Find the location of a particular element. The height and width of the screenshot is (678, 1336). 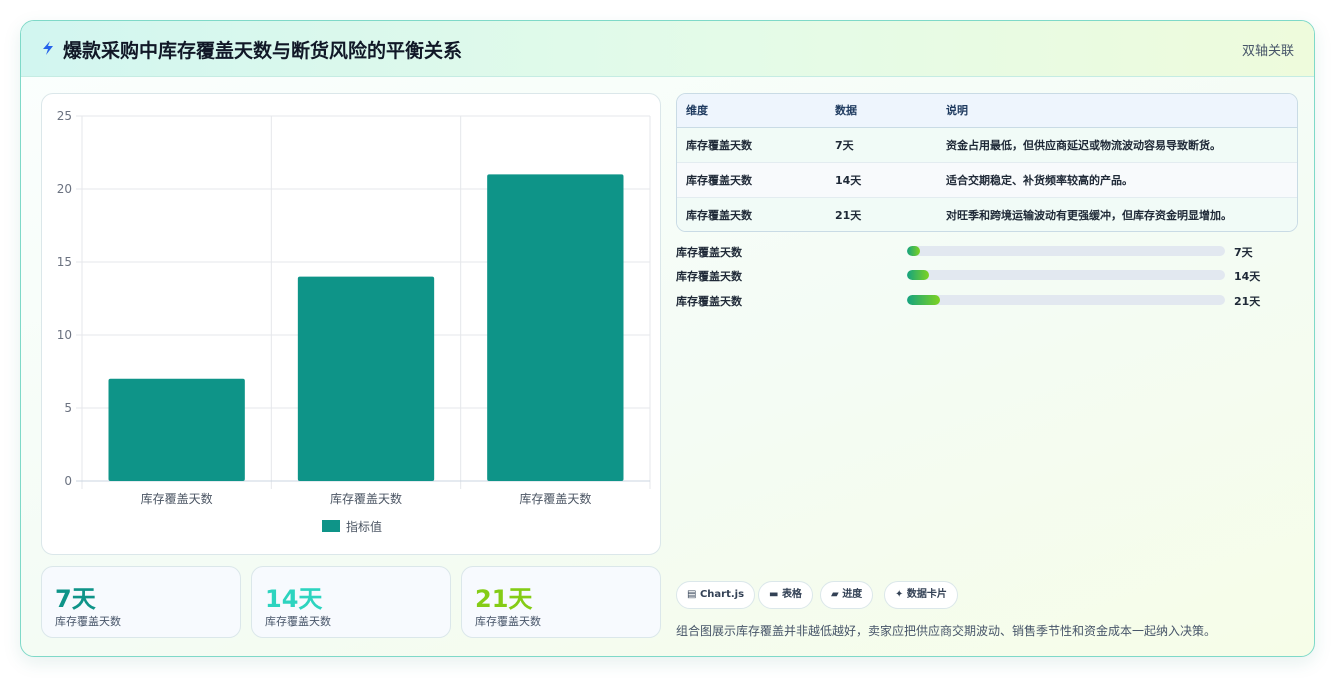

stat-value: 21天 is located at coordinates (504, 599).